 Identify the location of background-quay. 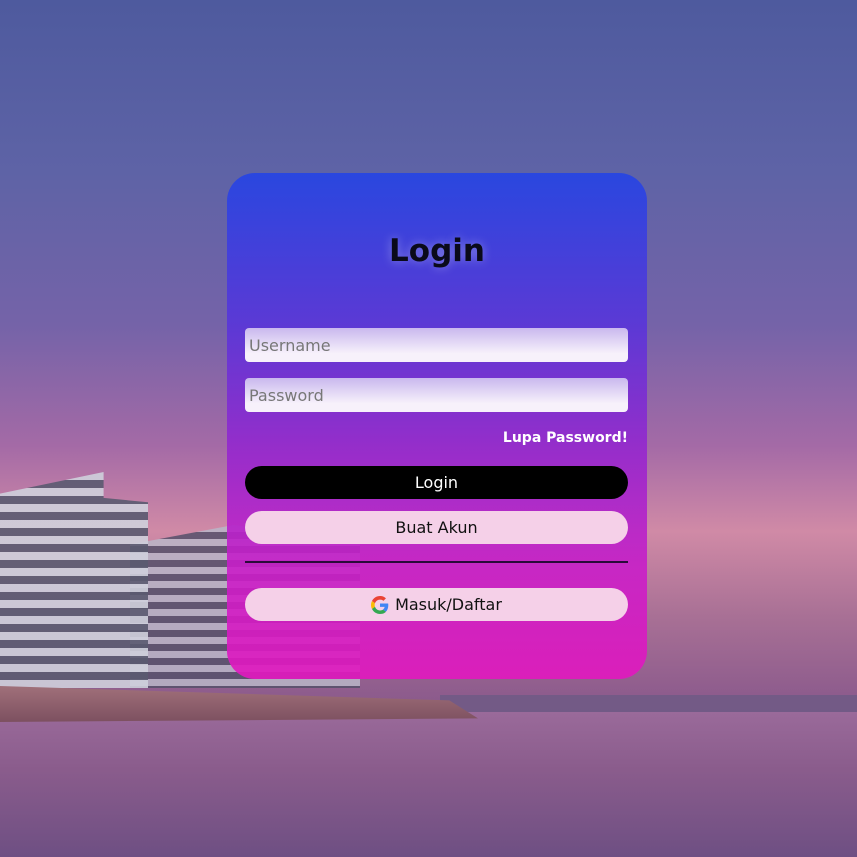
(239, 704).